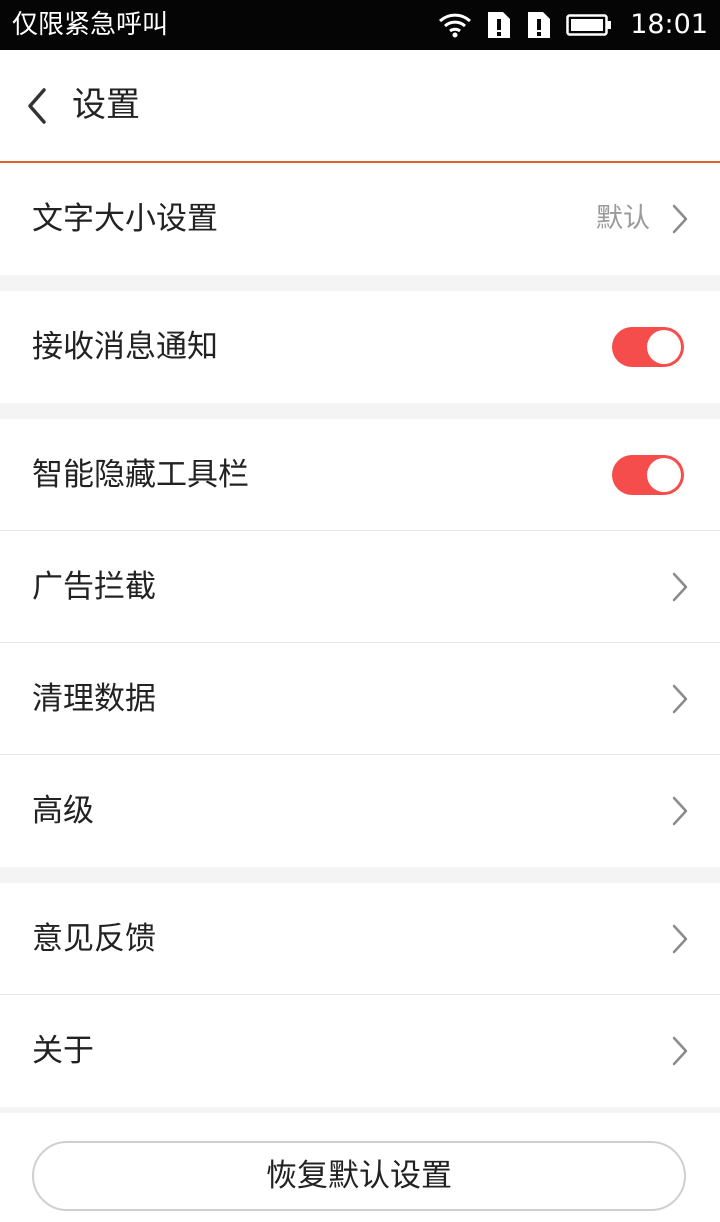 The height and width of the screenshot is (1222, 720). What do you see at coordinates (360, 939) in the screenshot?
I see `setting-feedback: 意见反馈` at bounding box center [360, 939].